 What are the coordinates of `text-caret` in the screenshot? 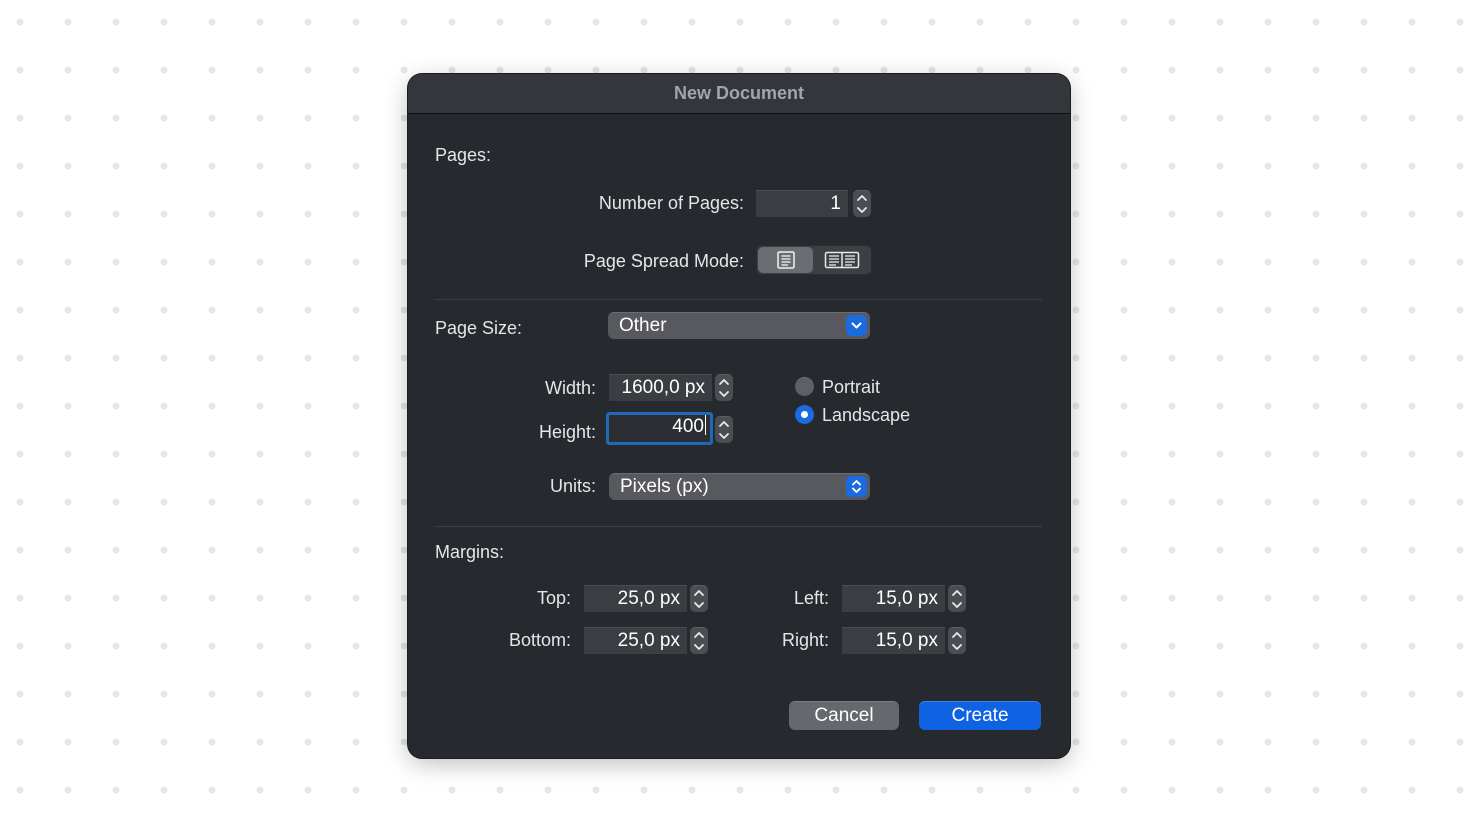 It's located at (705, 425).